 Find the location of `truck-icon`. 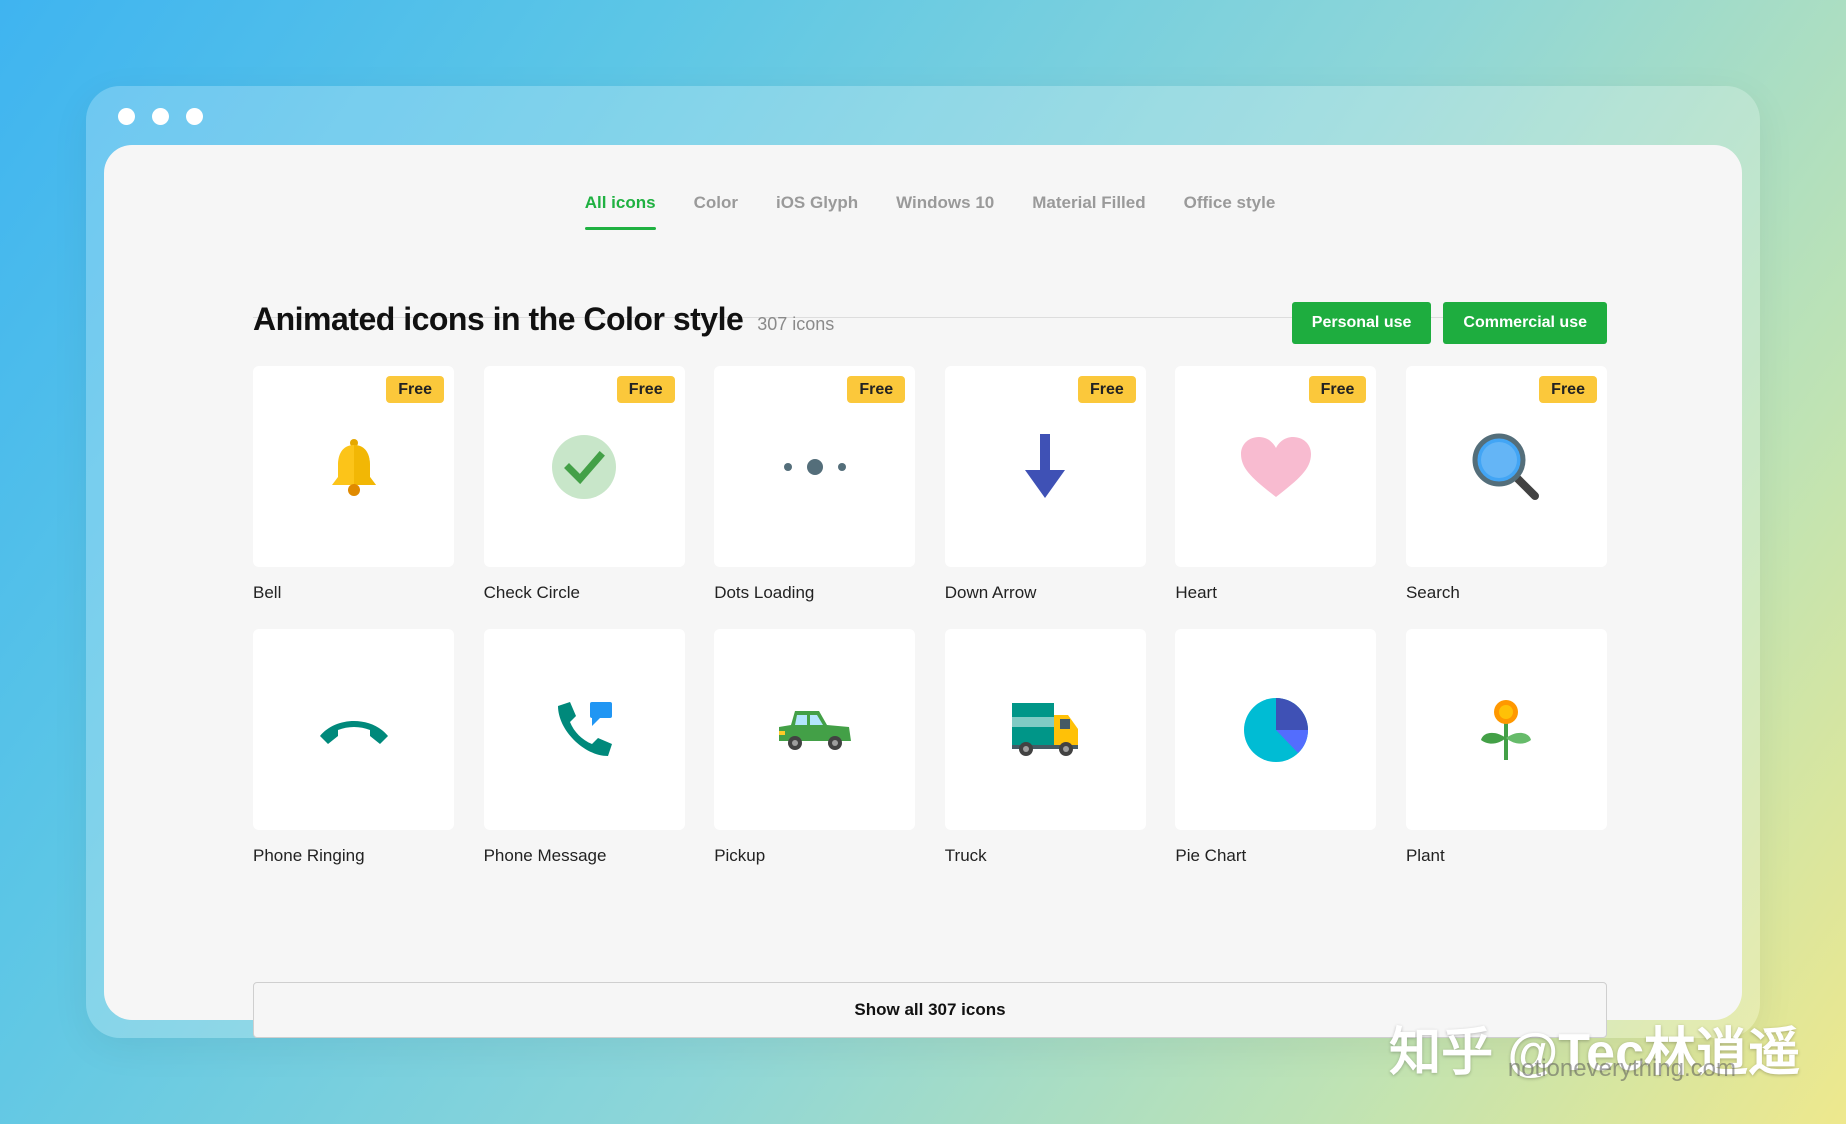

truck-icon is located at coordinates (1045, 730).